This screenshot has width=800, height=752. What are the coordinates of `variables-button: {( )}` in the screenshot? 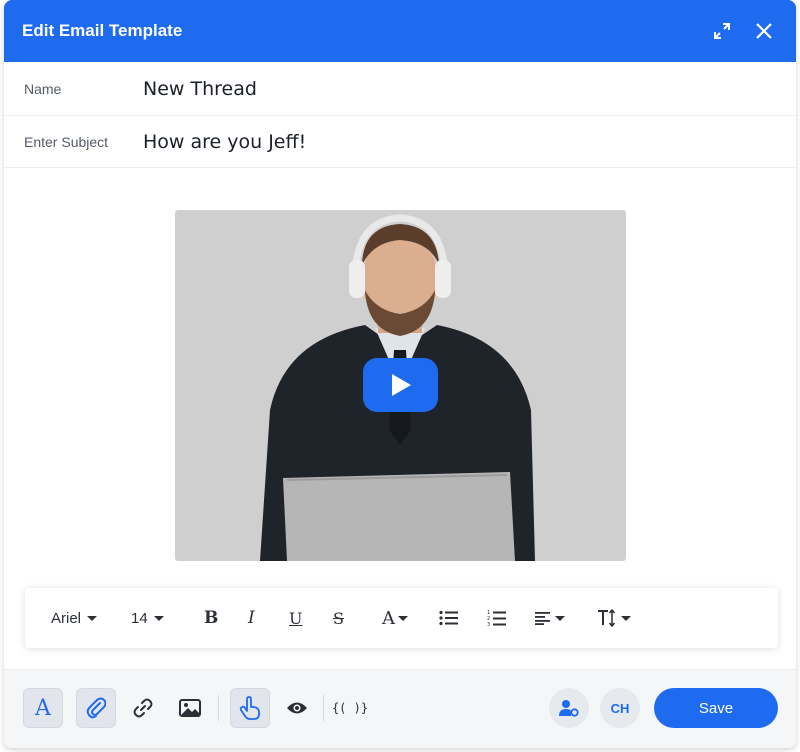 It's located at (350, 708).